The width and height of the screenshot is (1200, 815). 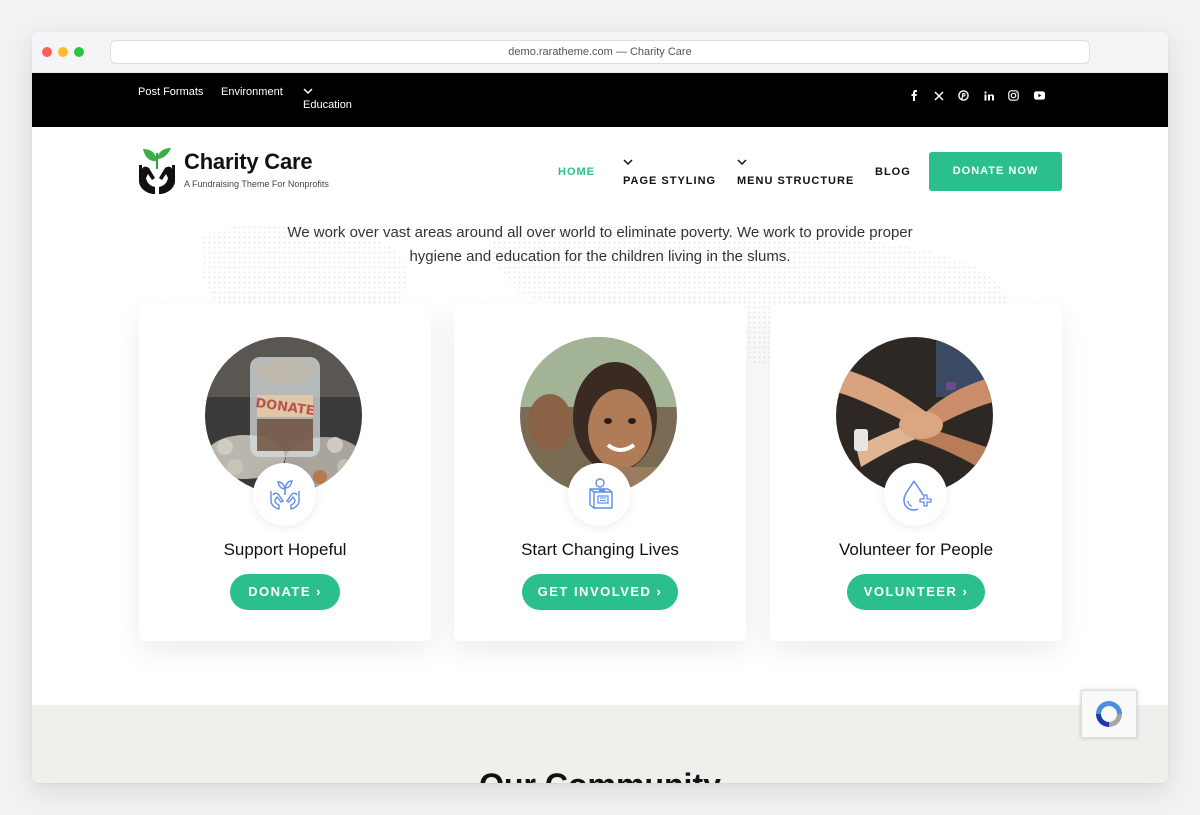 What do you see at coordinates (285, 549) in the screenshot?
I see `card-title: Support Hopeful` at bounding box center [285, 549].